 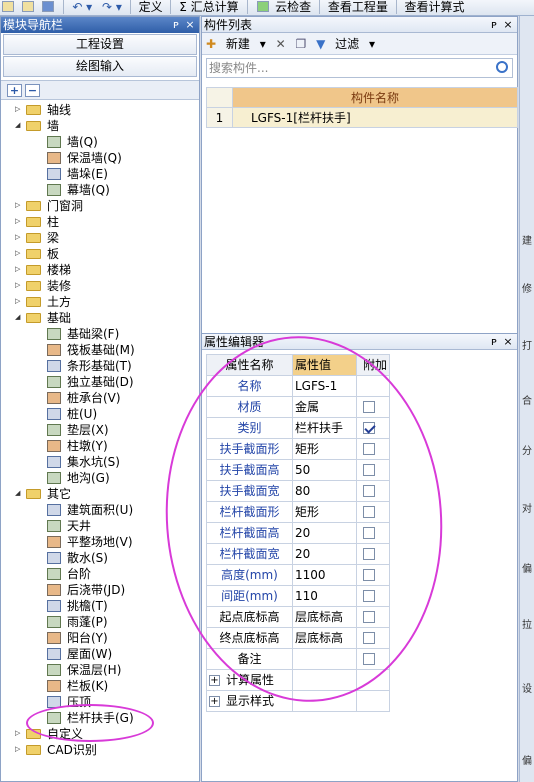 What do you see at coordinates (100, 44) in the screenshot?
I see `project-settings-button: 工程设置` at bounding box center [100, 44].